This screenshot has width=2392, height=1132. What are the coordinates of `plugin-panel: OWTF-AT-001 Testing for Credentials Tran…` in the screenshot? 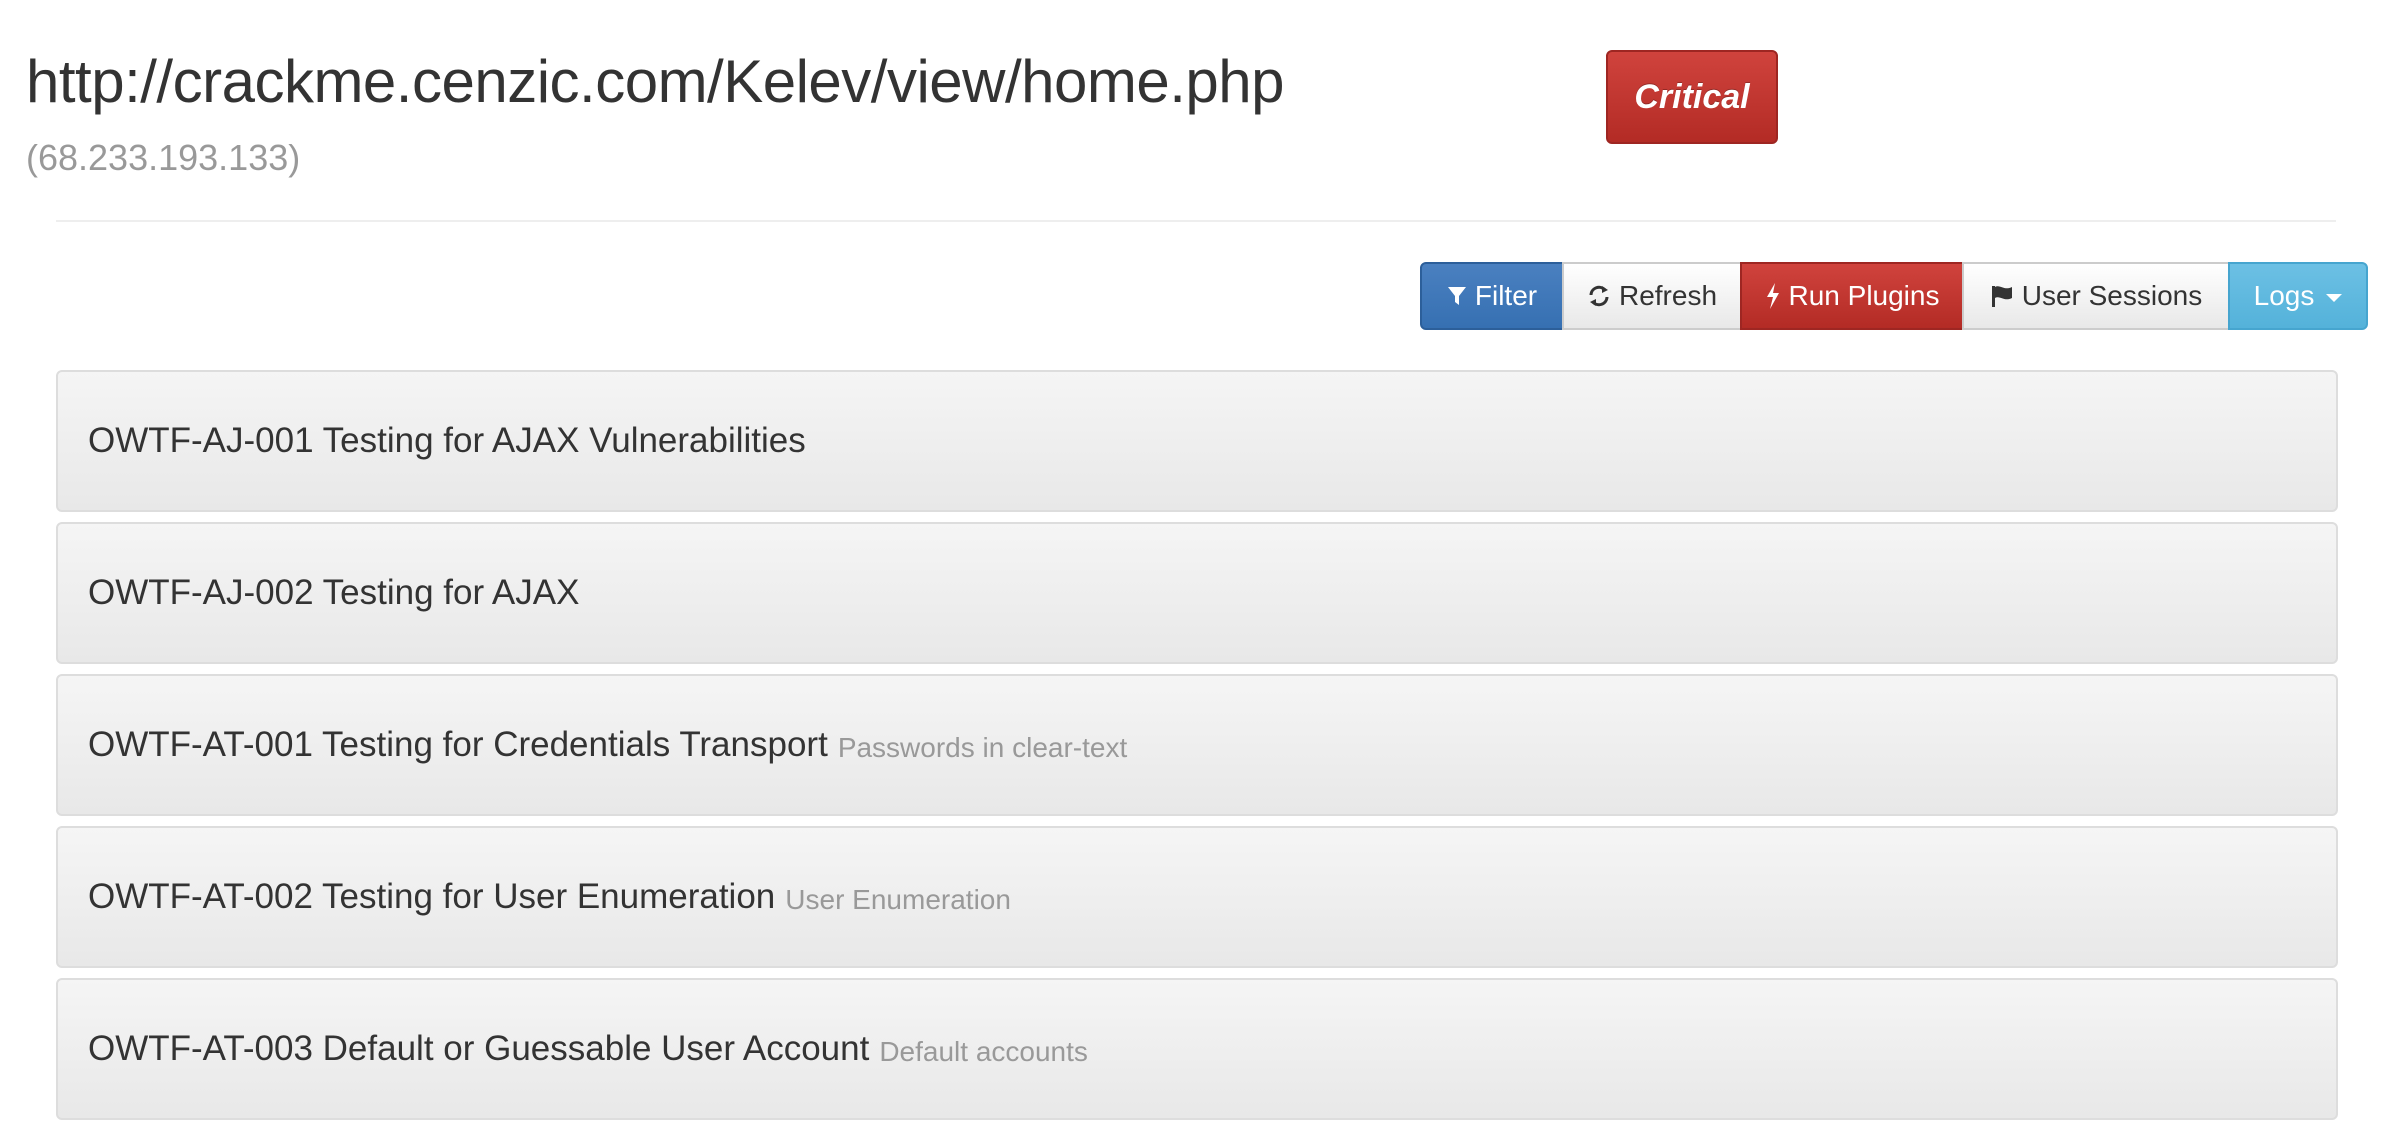 It's located at (1197, 745).